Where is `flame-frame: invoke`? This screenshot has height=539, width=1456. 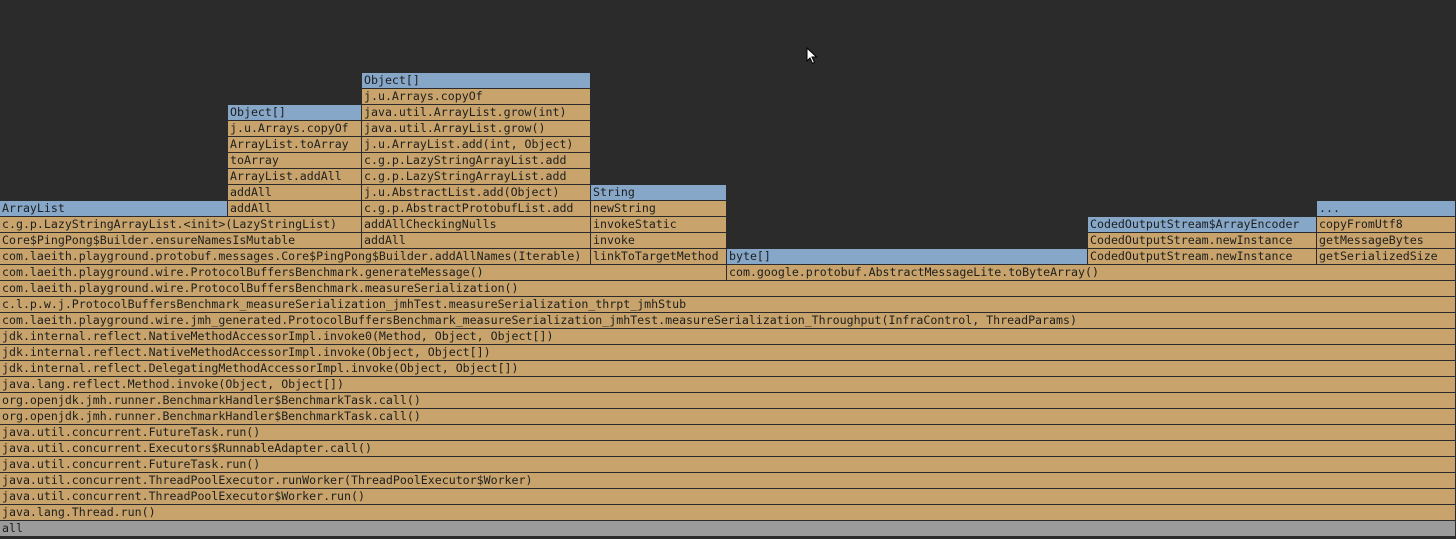
flame-frame: invoke is located at coordinates (659, 240).